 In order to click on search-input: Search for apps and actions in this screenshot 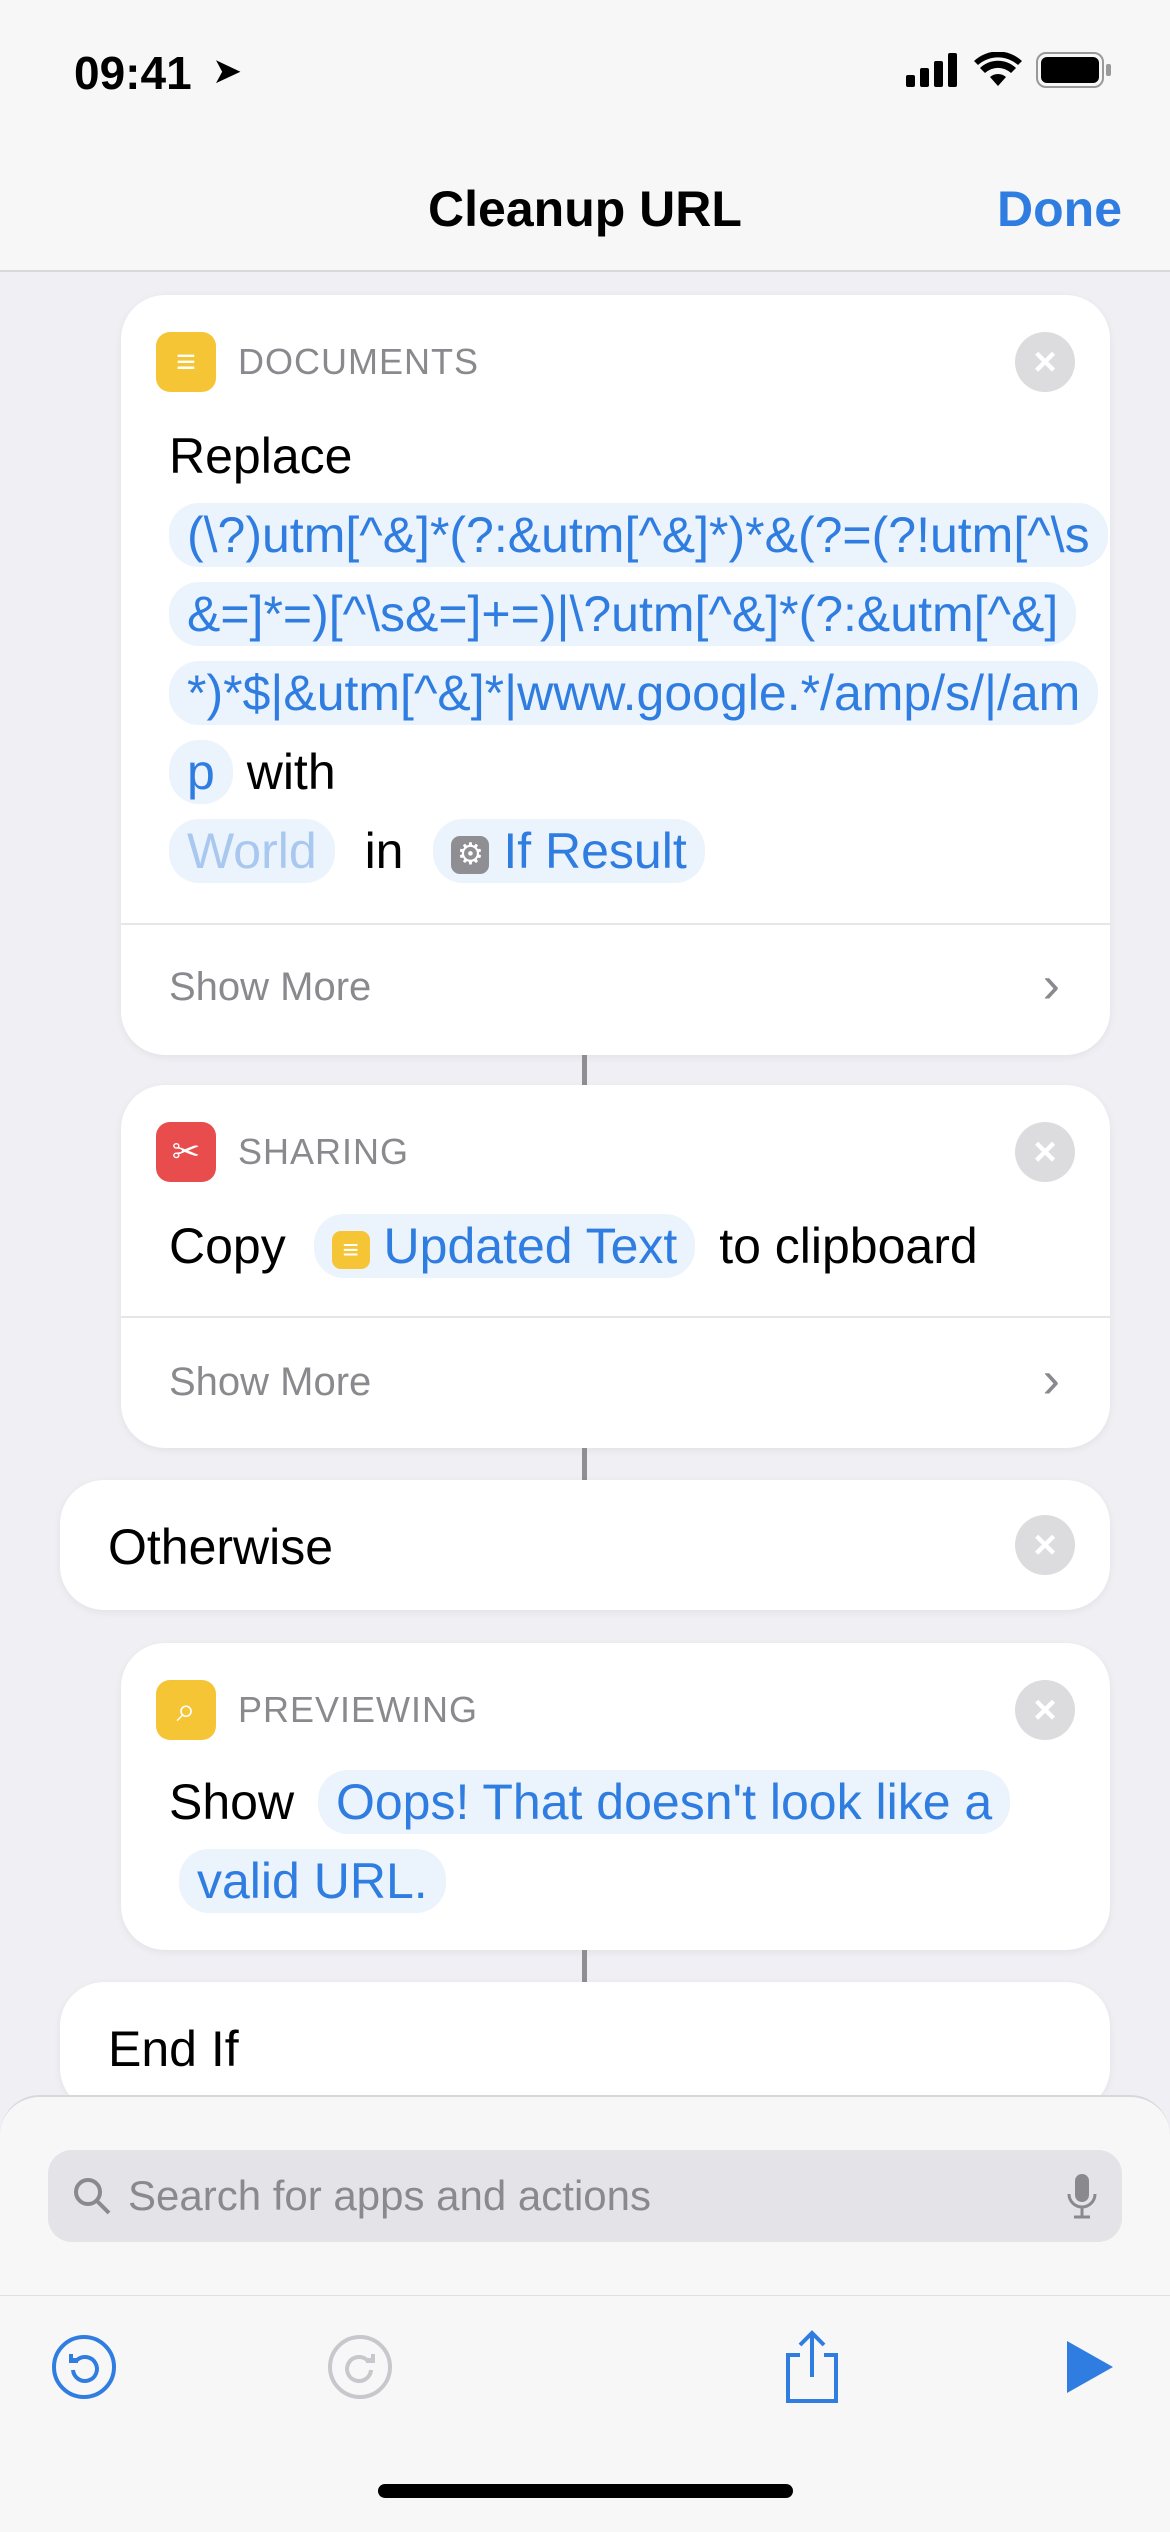, I will do `click(585, 2196)`.